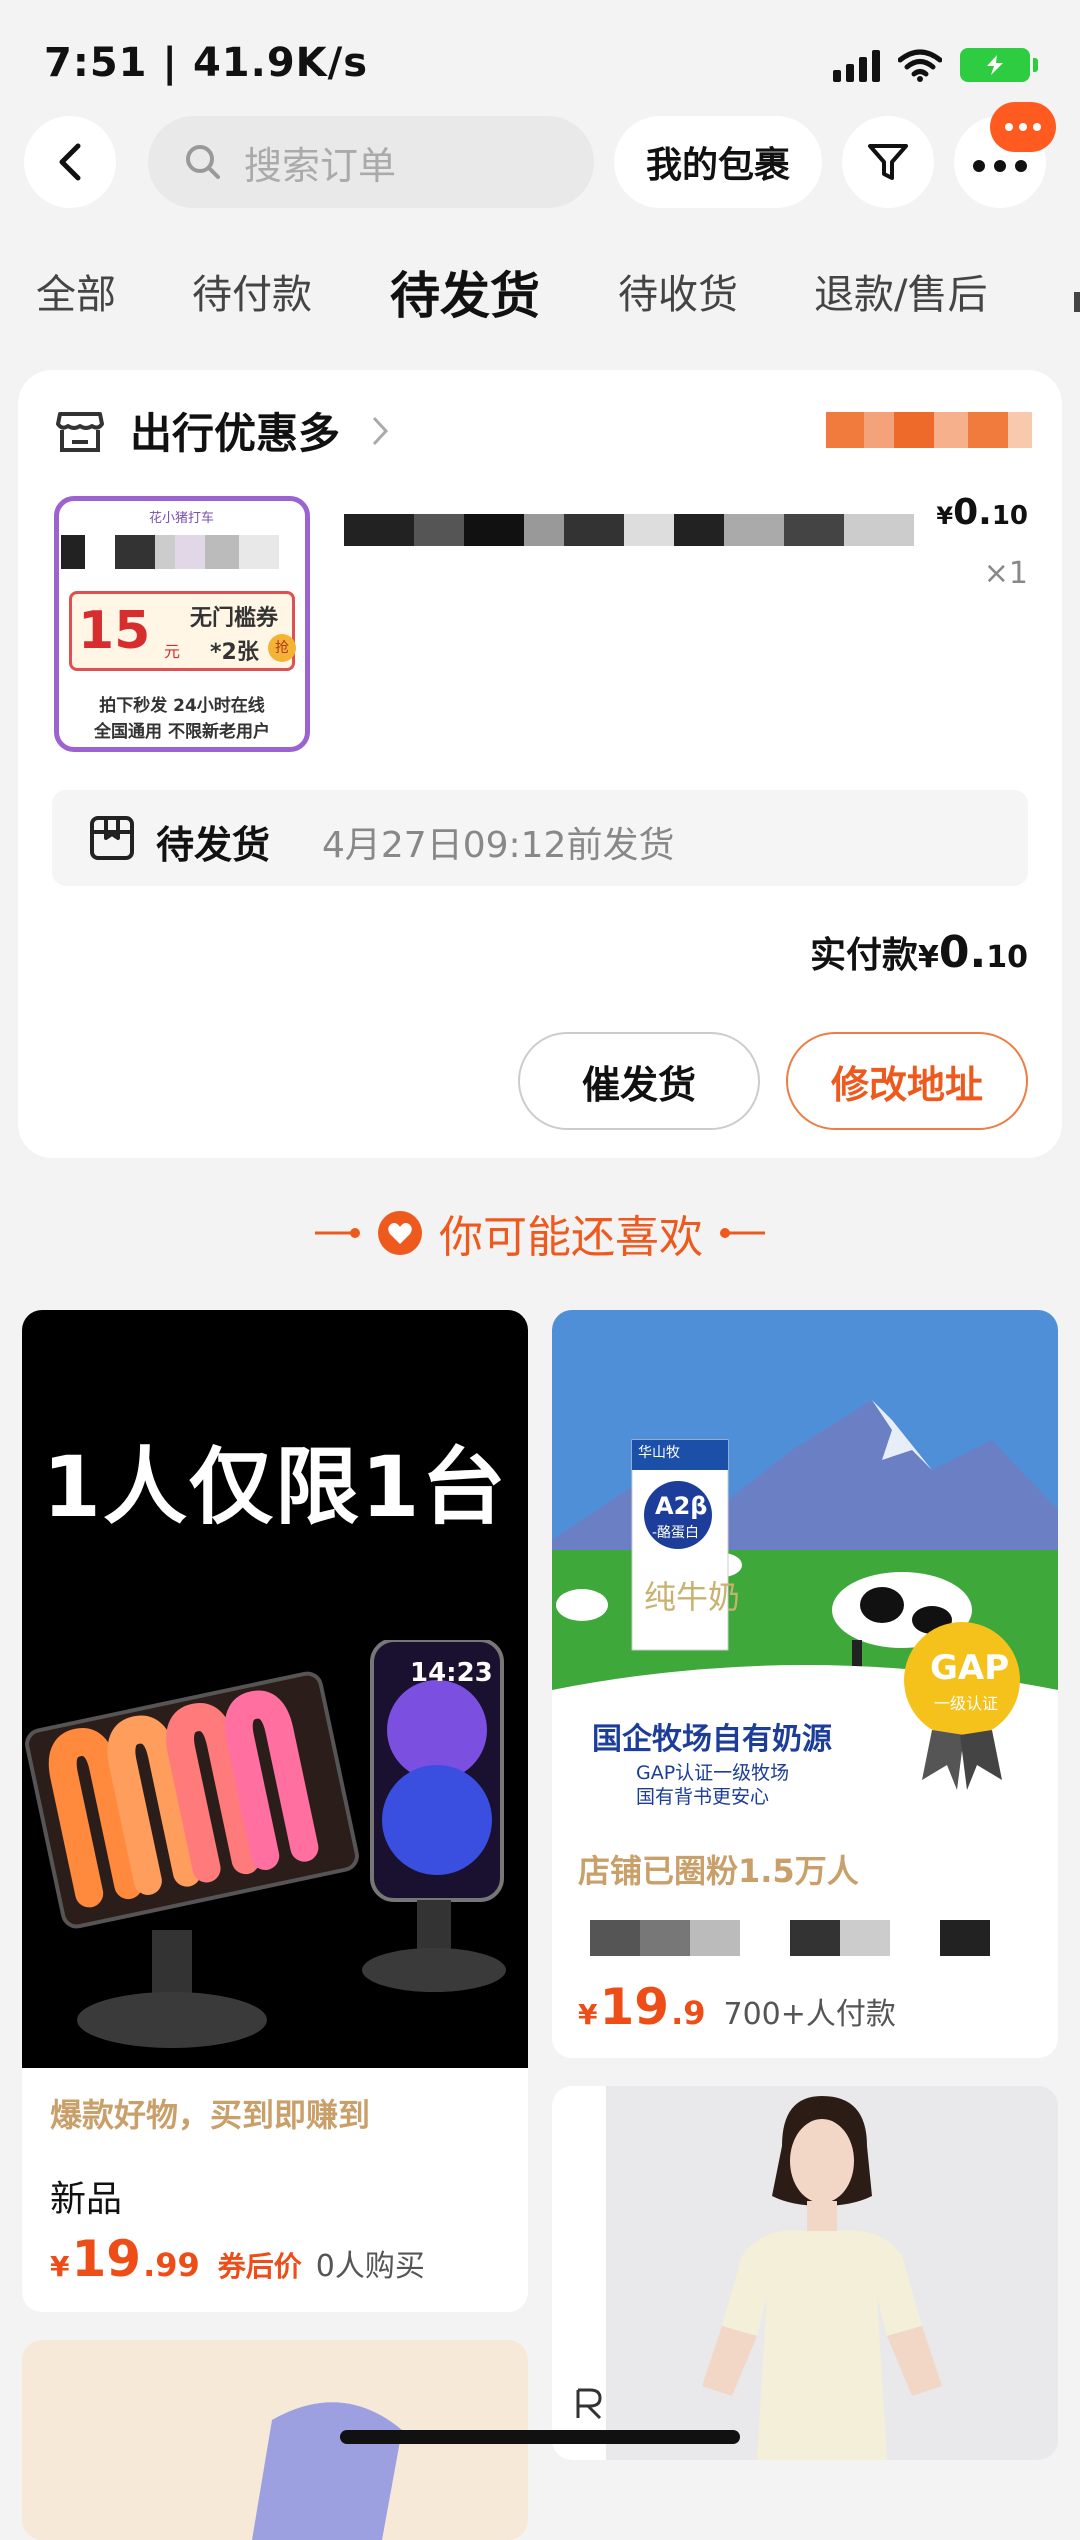 This screenshot has width=1080, height=2540. What do you see at coordinates (856, 65) in the screenshot?
I see `signal-icon` at bounding box center [856, 65].